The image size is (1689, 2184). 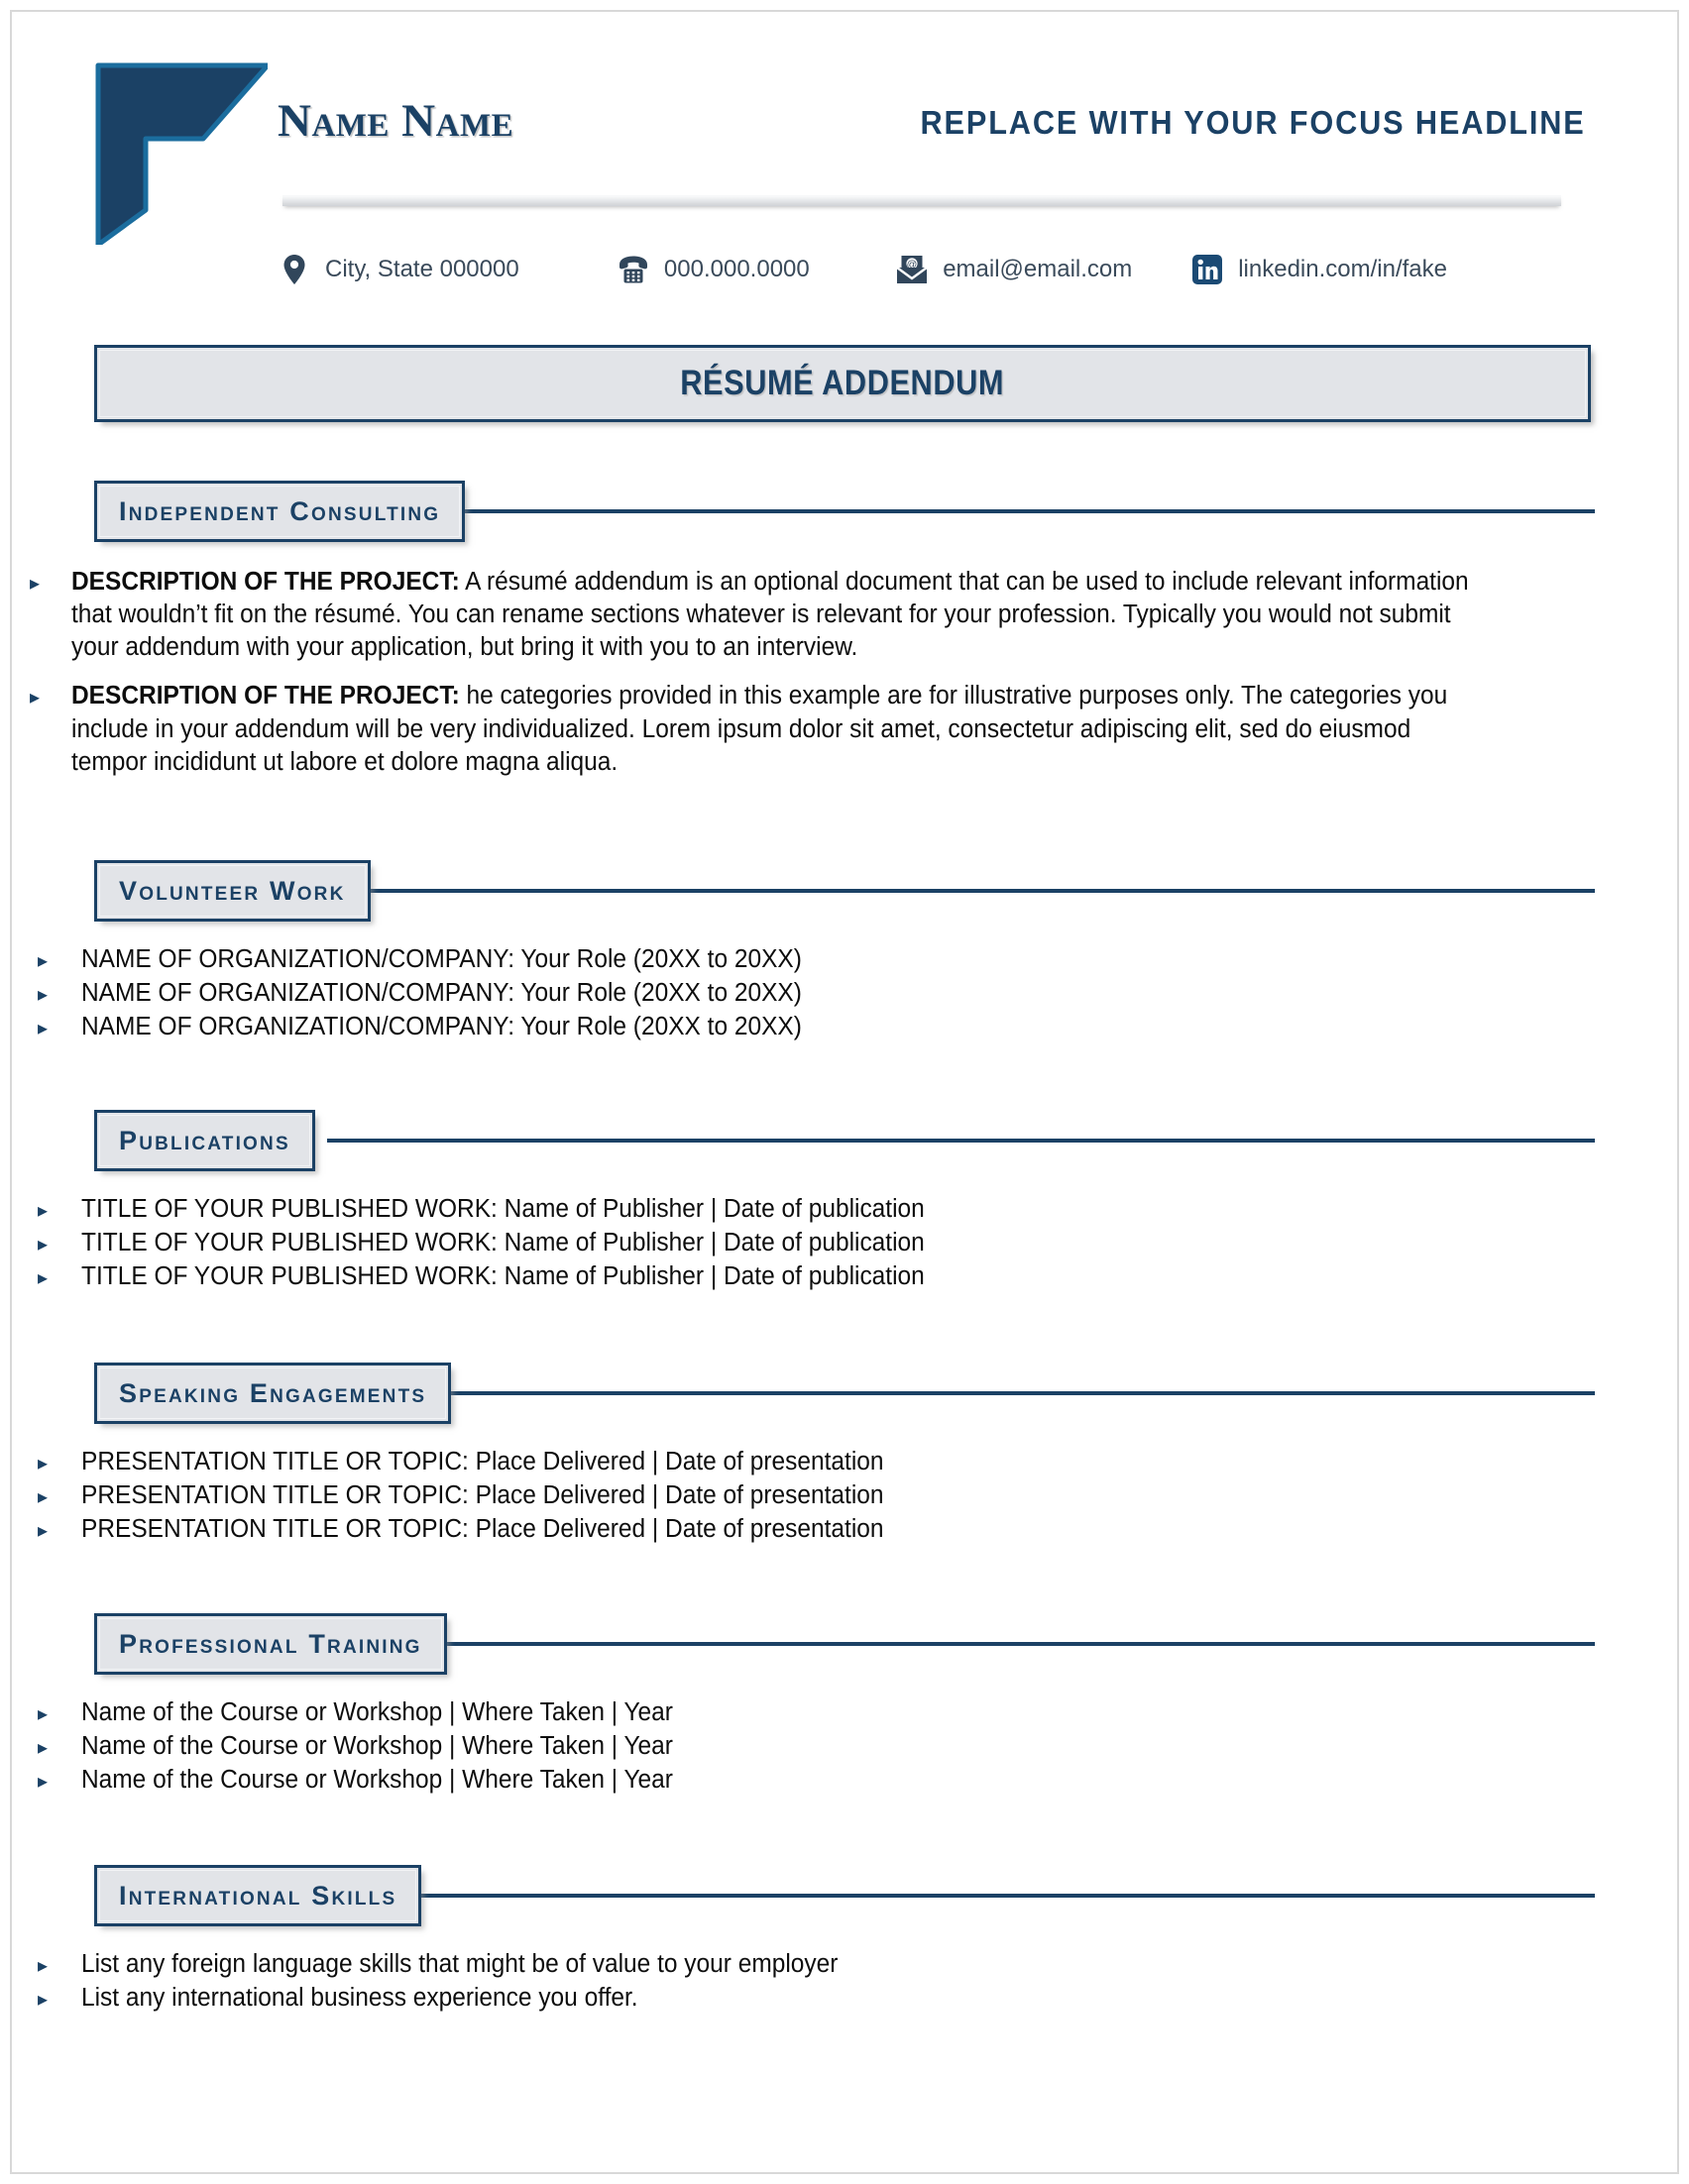 What do you see at coordinates (736, 269) in the screenshot?
I see `phone-text: 000.000.0000` at bounding box center [736, 269].